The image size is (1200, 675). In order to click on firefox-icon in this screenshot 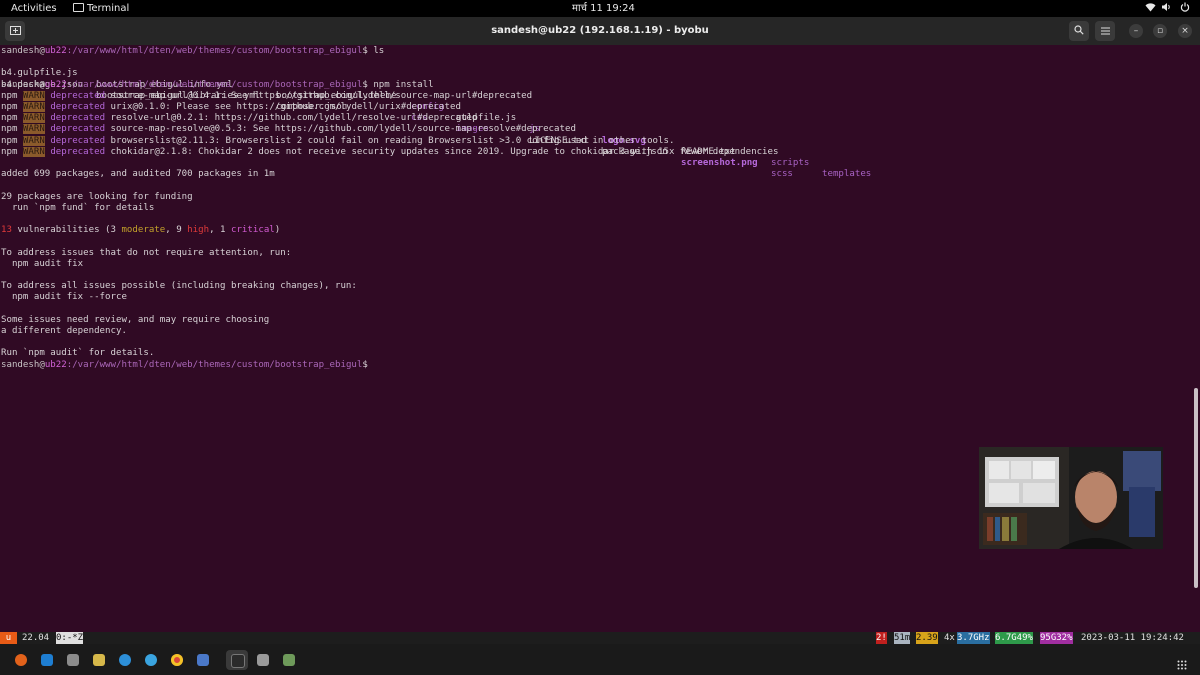, I will do `click(21, 660)`.